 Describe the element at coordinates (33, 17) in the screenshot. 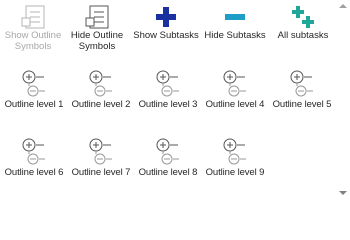

I see `show-outline-symbols-icon` at that location.